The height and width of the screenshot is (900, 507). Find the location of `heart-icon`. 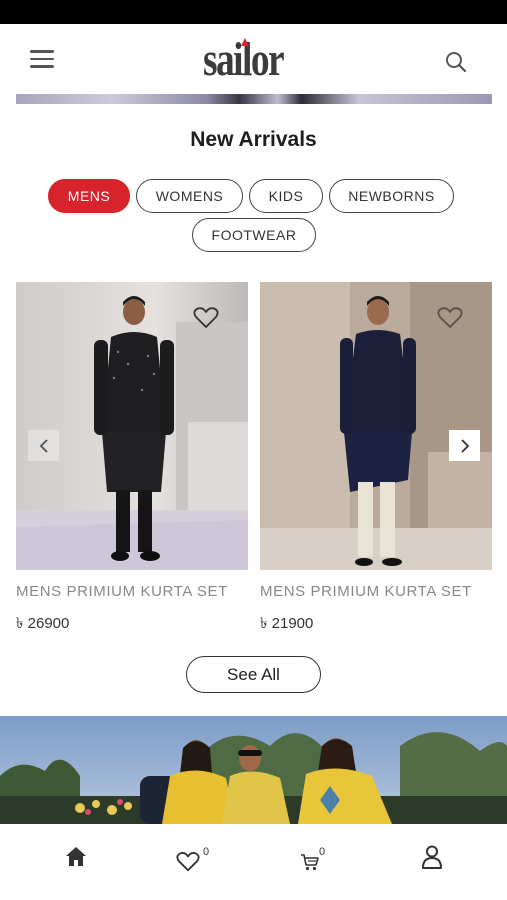

heart-icon is located at coordinates (188, 862).